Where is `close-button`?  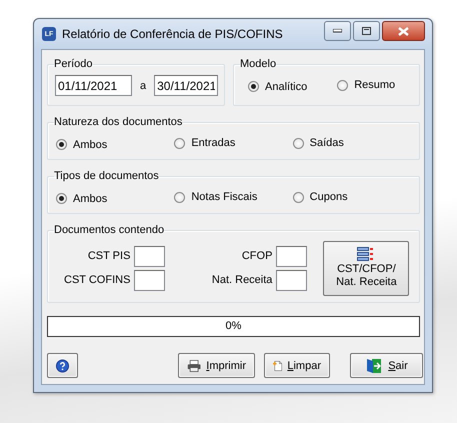
close-button is located at coordinates (403, 31).